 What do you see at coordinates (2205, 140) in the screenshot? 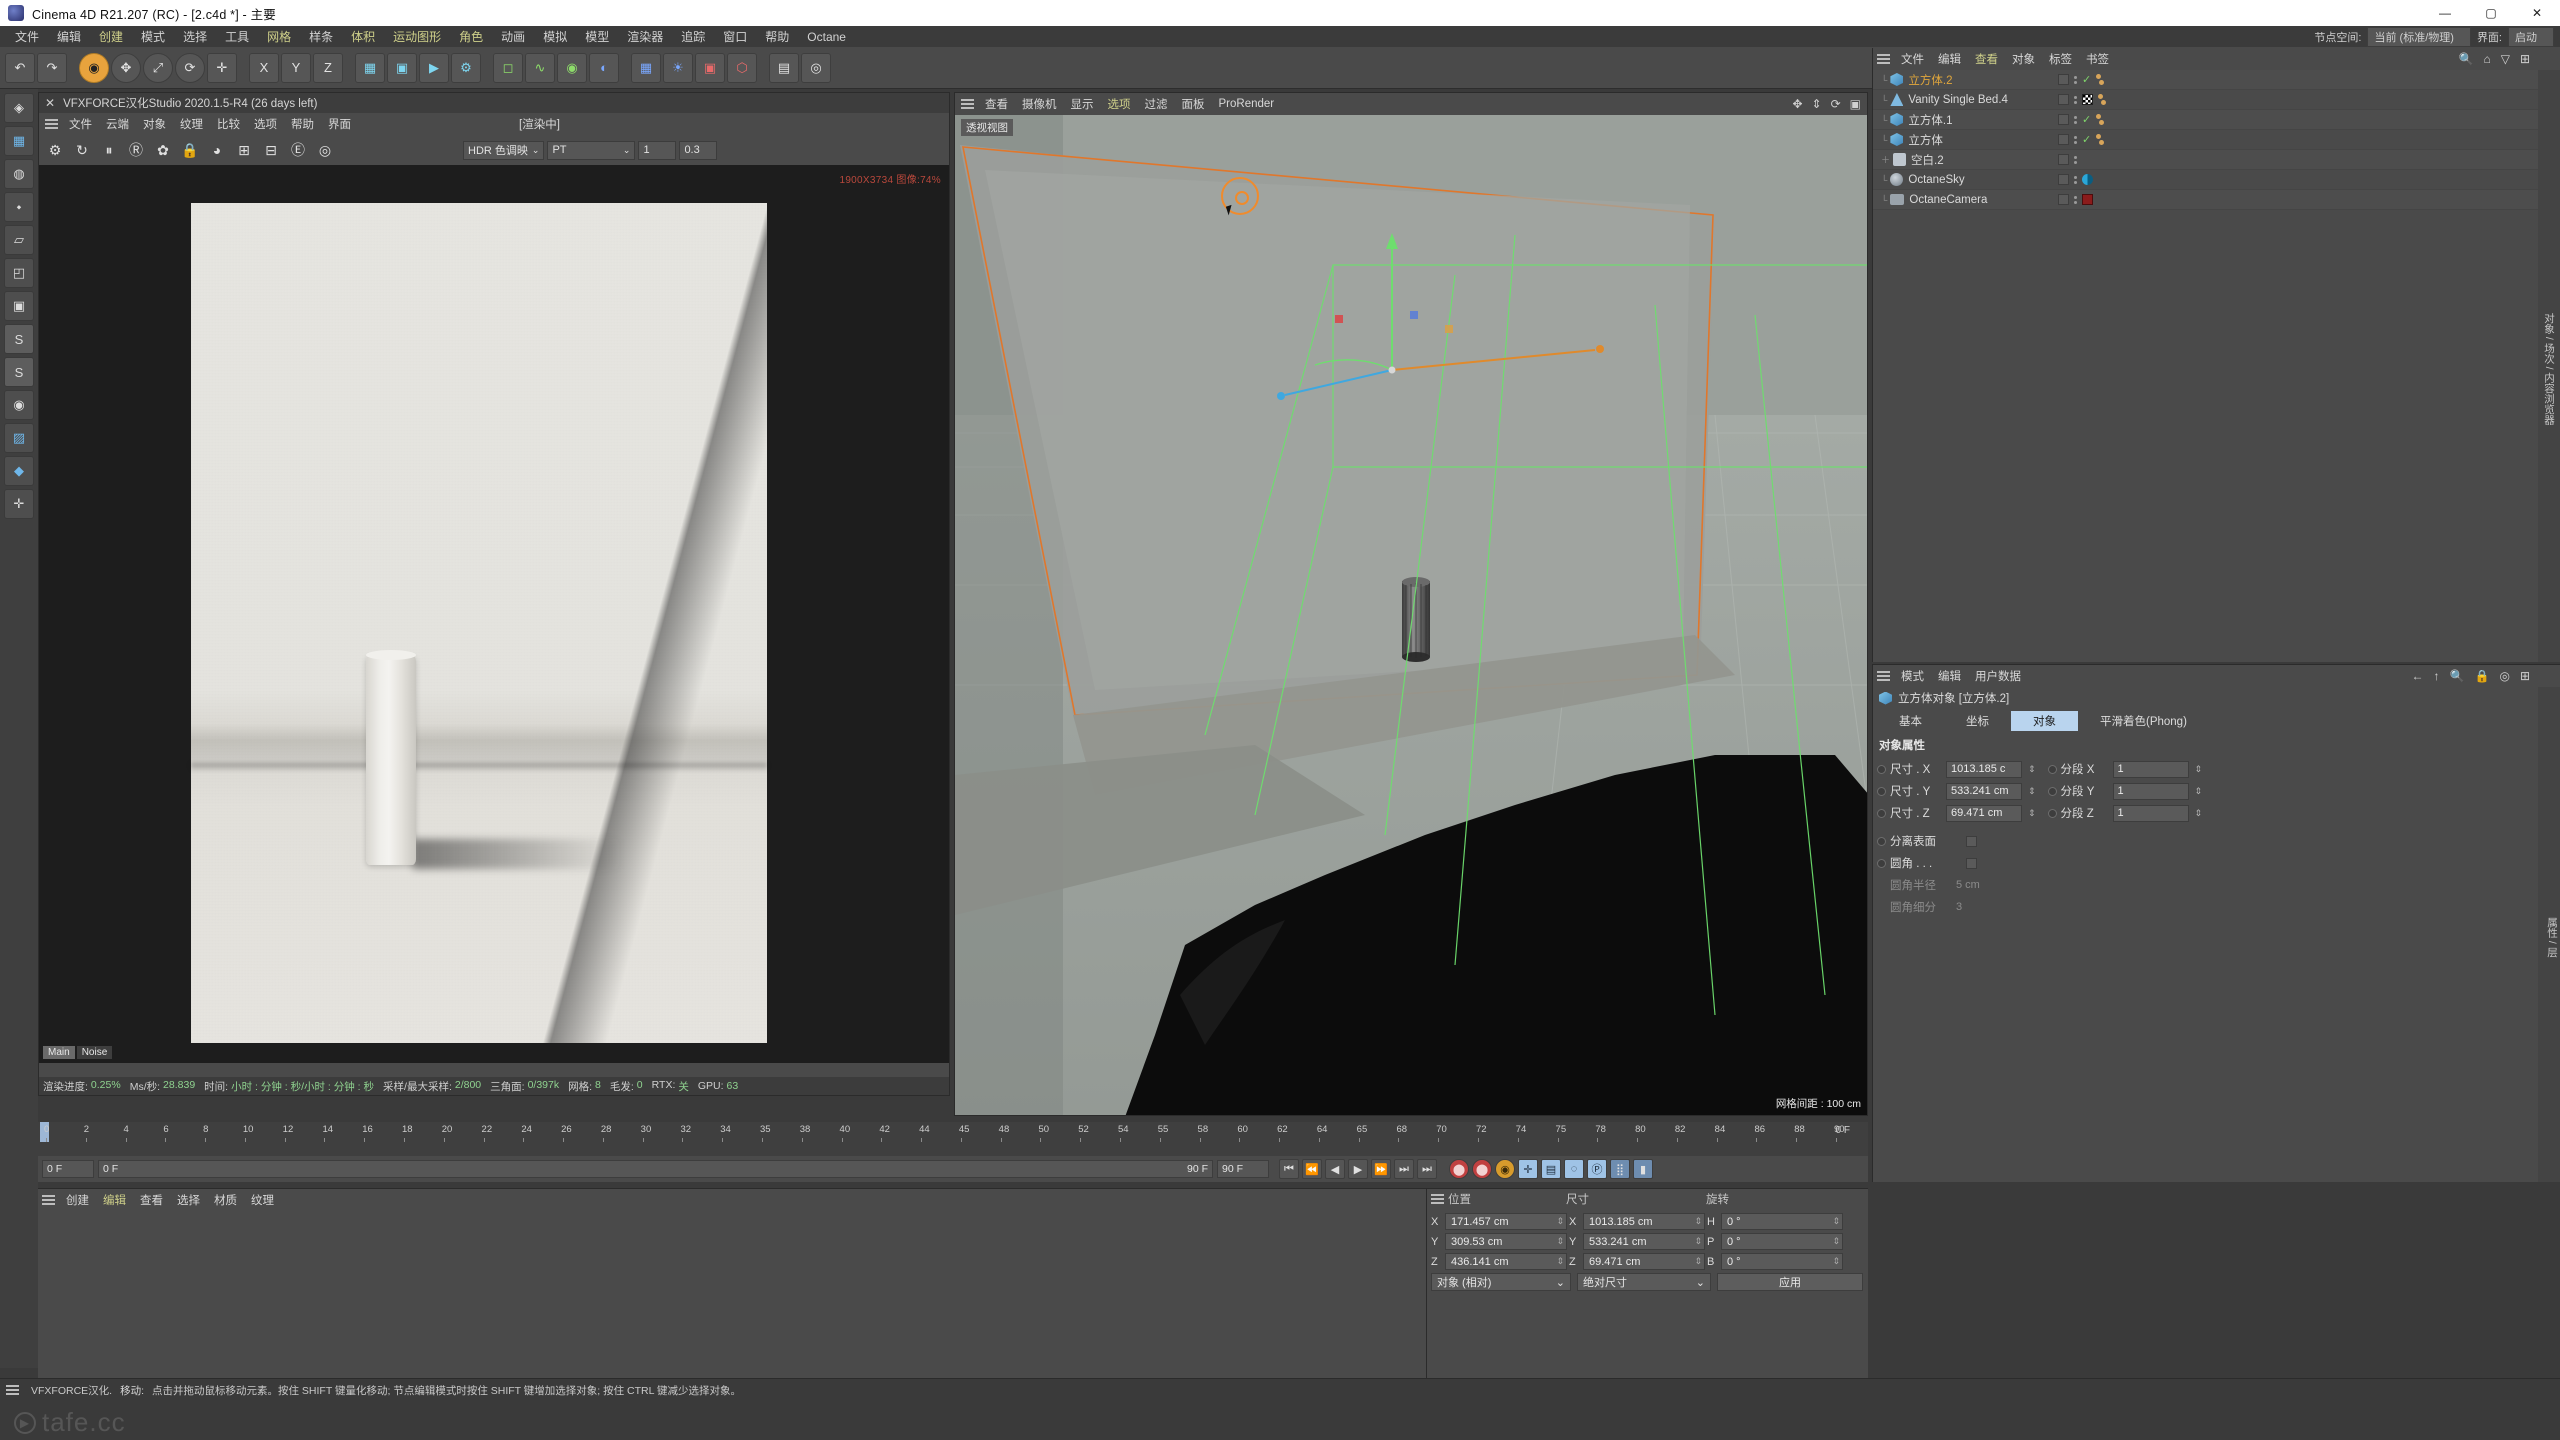
I see `table-row: └ 立方体 ✓` at bounding box center [2205, 140].